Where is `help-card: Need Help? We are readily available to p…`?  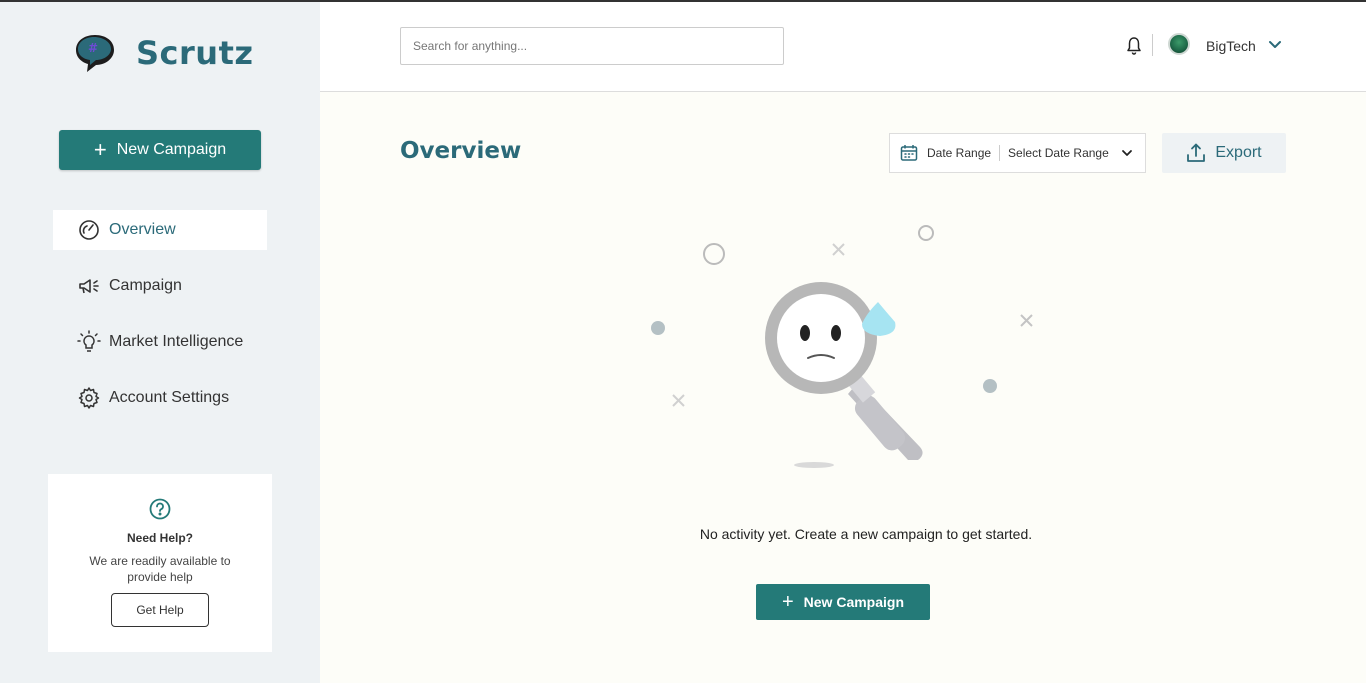 help-card: Need Help? We are readily available to p… is located at coordinates (160, 563).